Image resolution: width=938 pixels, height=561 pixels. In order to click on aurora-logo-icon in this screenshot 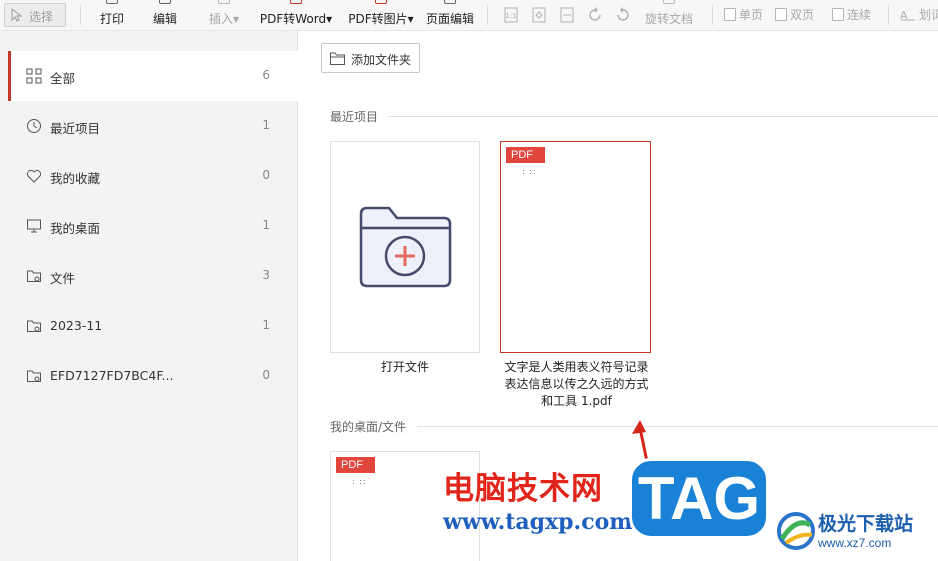, I will do `click(796, 531)`.